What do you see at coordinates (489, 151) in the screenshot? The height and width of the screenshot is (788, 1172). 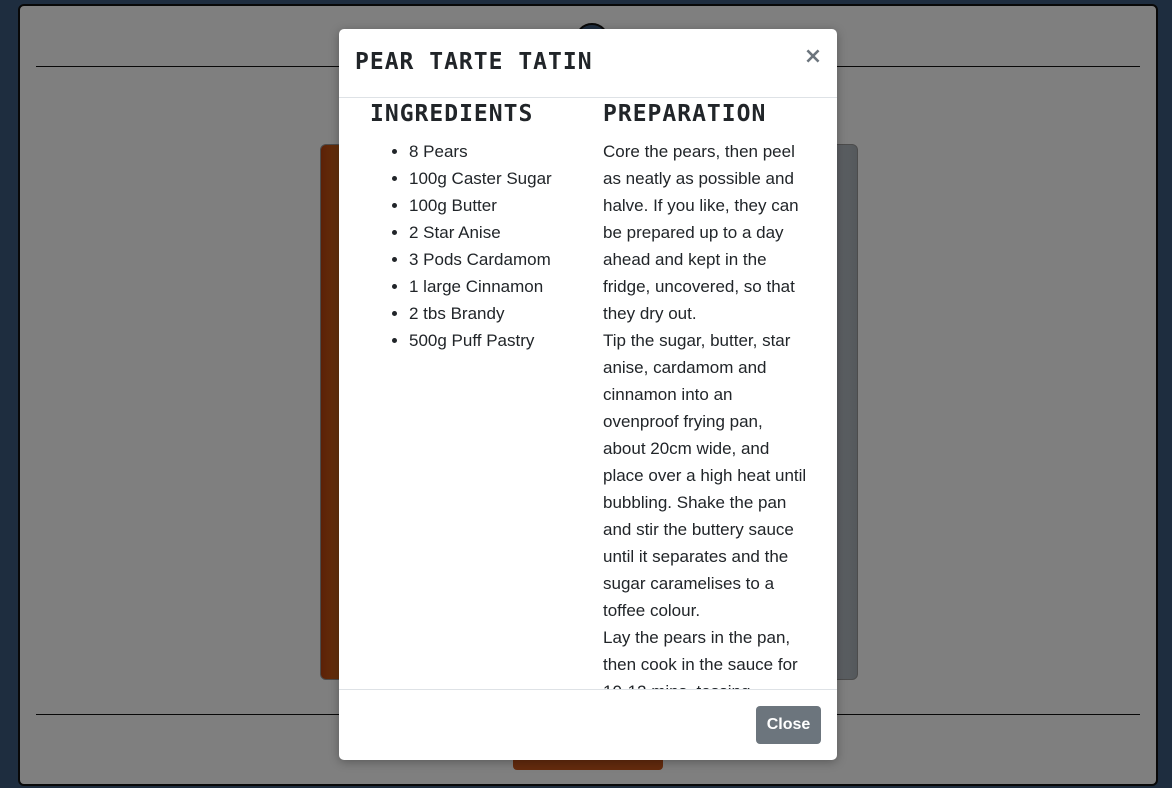 I see `list-item: 8 Pears` at bounding box center [489, 151].